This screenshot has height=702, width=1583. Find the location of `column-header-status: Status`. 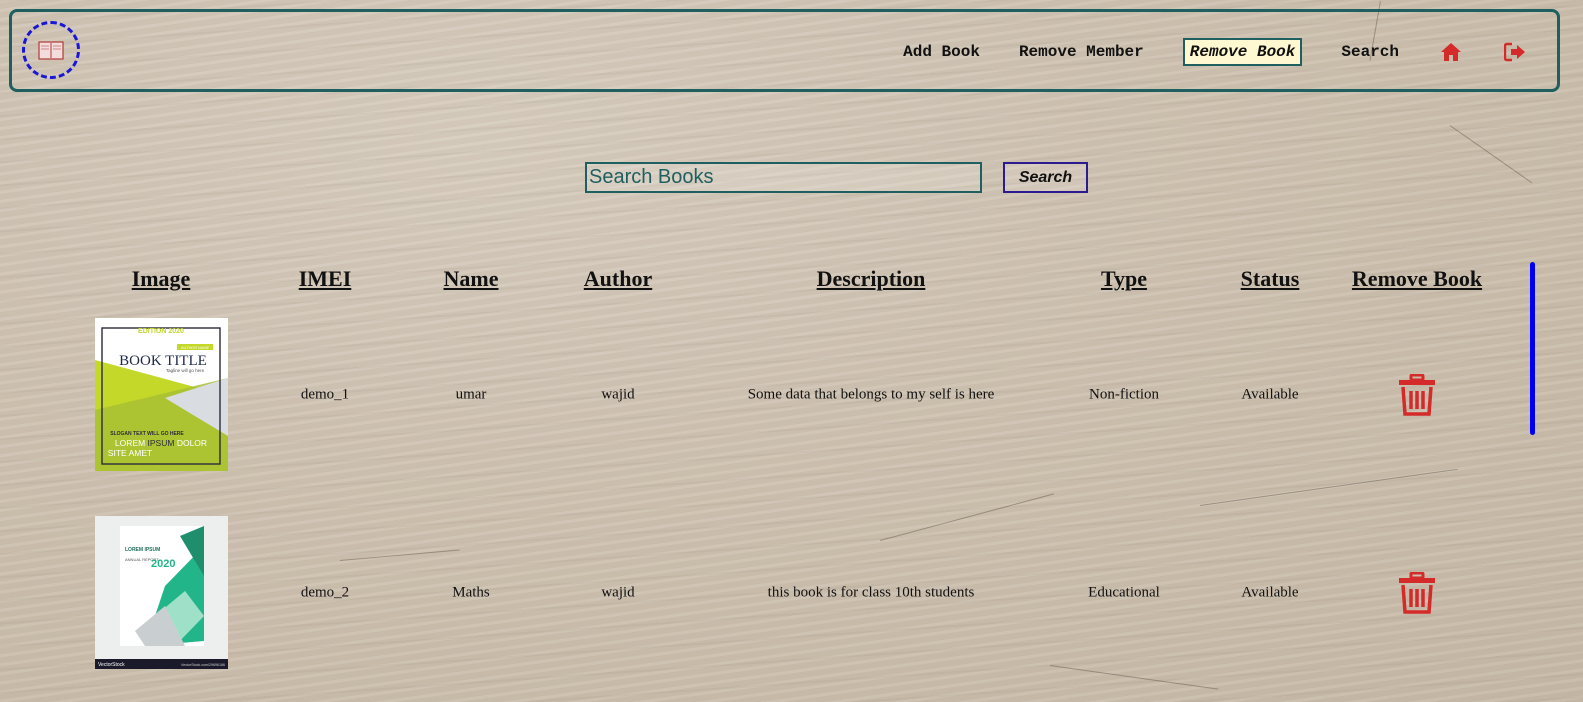

column-header-status: Status is located at coordinates (1270, 278).